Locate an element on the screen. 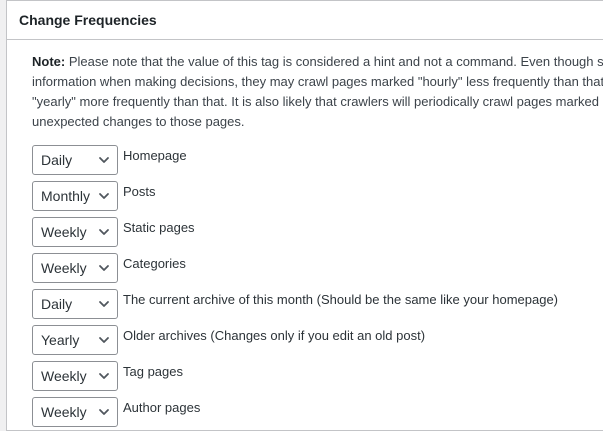 The image size is (603, 431). frequency-label-static-pages: Static pages is located at coordinates (159, 227).